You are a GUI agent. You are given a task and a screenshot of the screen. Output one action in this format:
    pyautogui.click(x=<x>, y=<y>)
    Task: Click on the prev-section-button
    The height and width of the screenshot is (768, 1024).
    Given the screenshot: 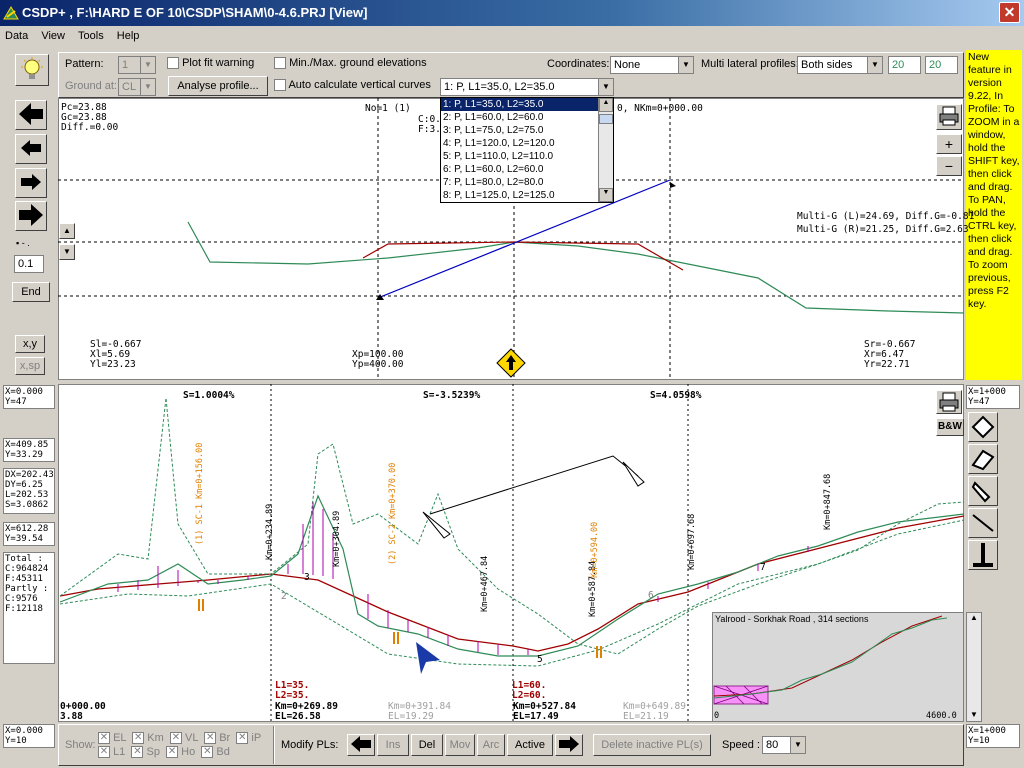 What is the action you would take?
    pyautogui.click(x=31, y=149)
    